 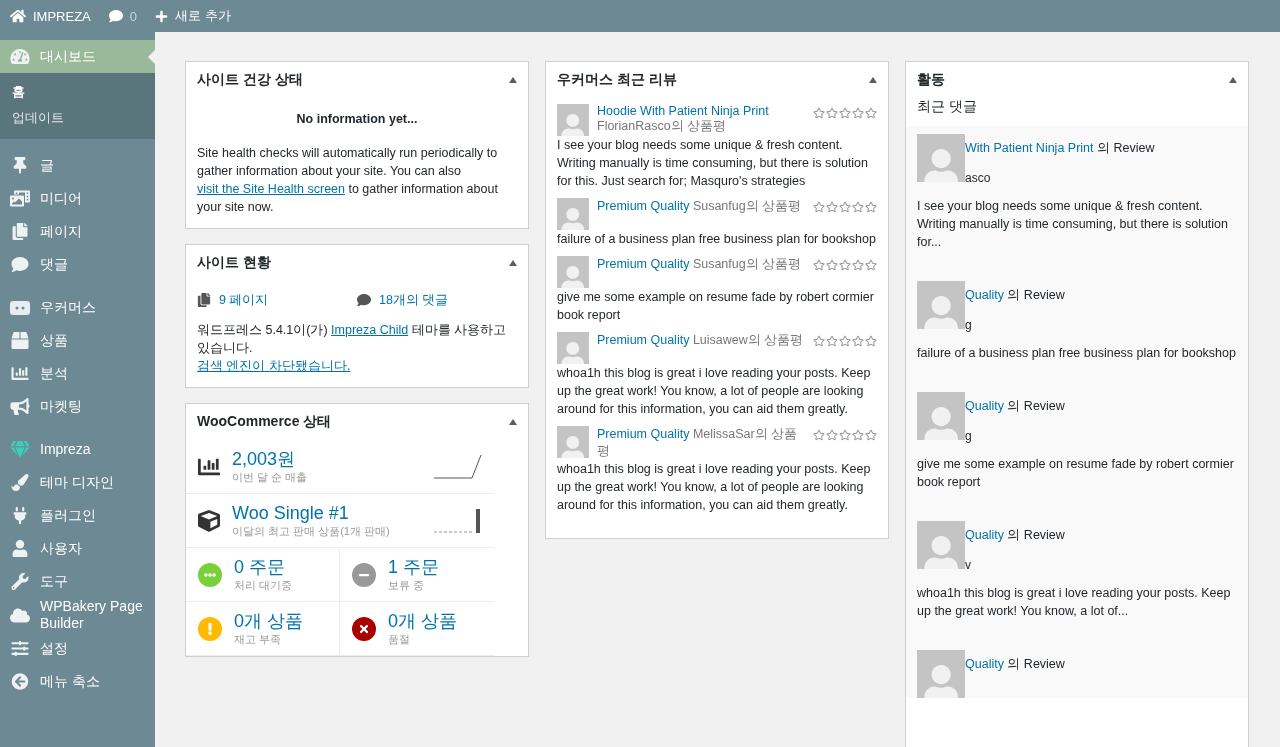 I want to click on comment-heading: With Patient Ninja Print 의 Review, so click(x=1060, y=148).